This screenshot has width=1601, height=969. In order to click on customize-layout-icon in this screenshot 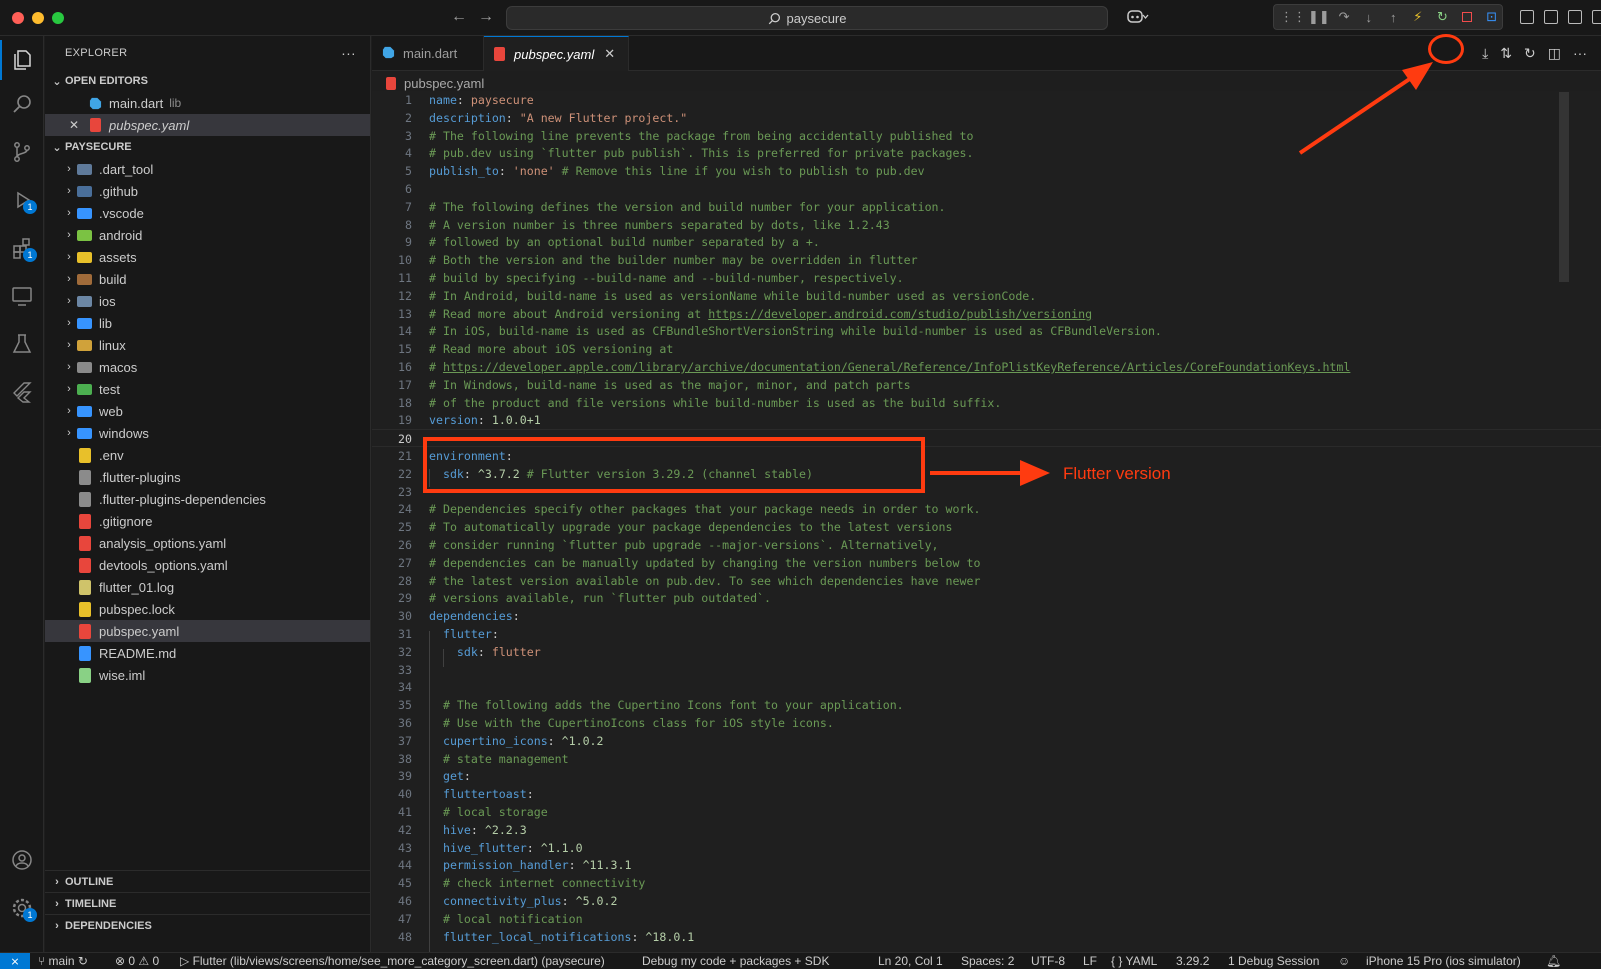, I will do `click(1596, 17)`.